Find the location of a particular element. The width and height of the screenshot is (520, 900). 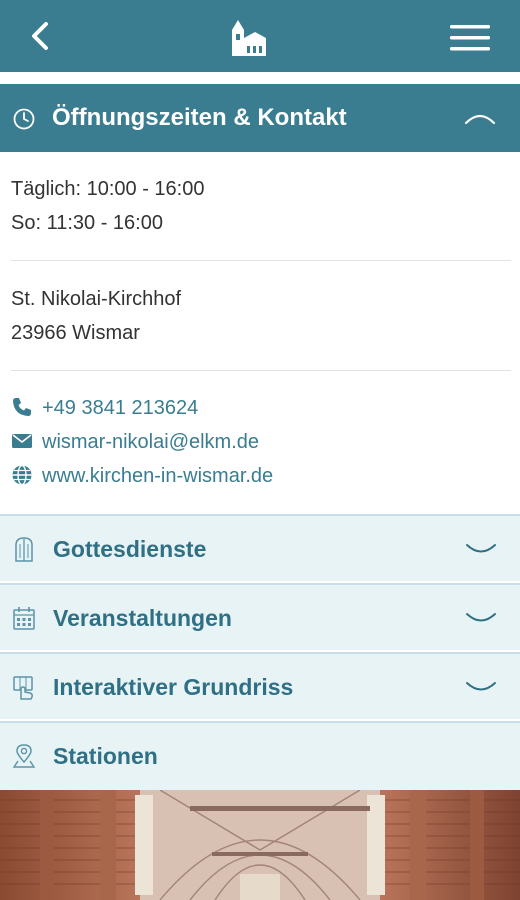

section-label: Interaktiver Grundriss is located at coordinates (173, 687).